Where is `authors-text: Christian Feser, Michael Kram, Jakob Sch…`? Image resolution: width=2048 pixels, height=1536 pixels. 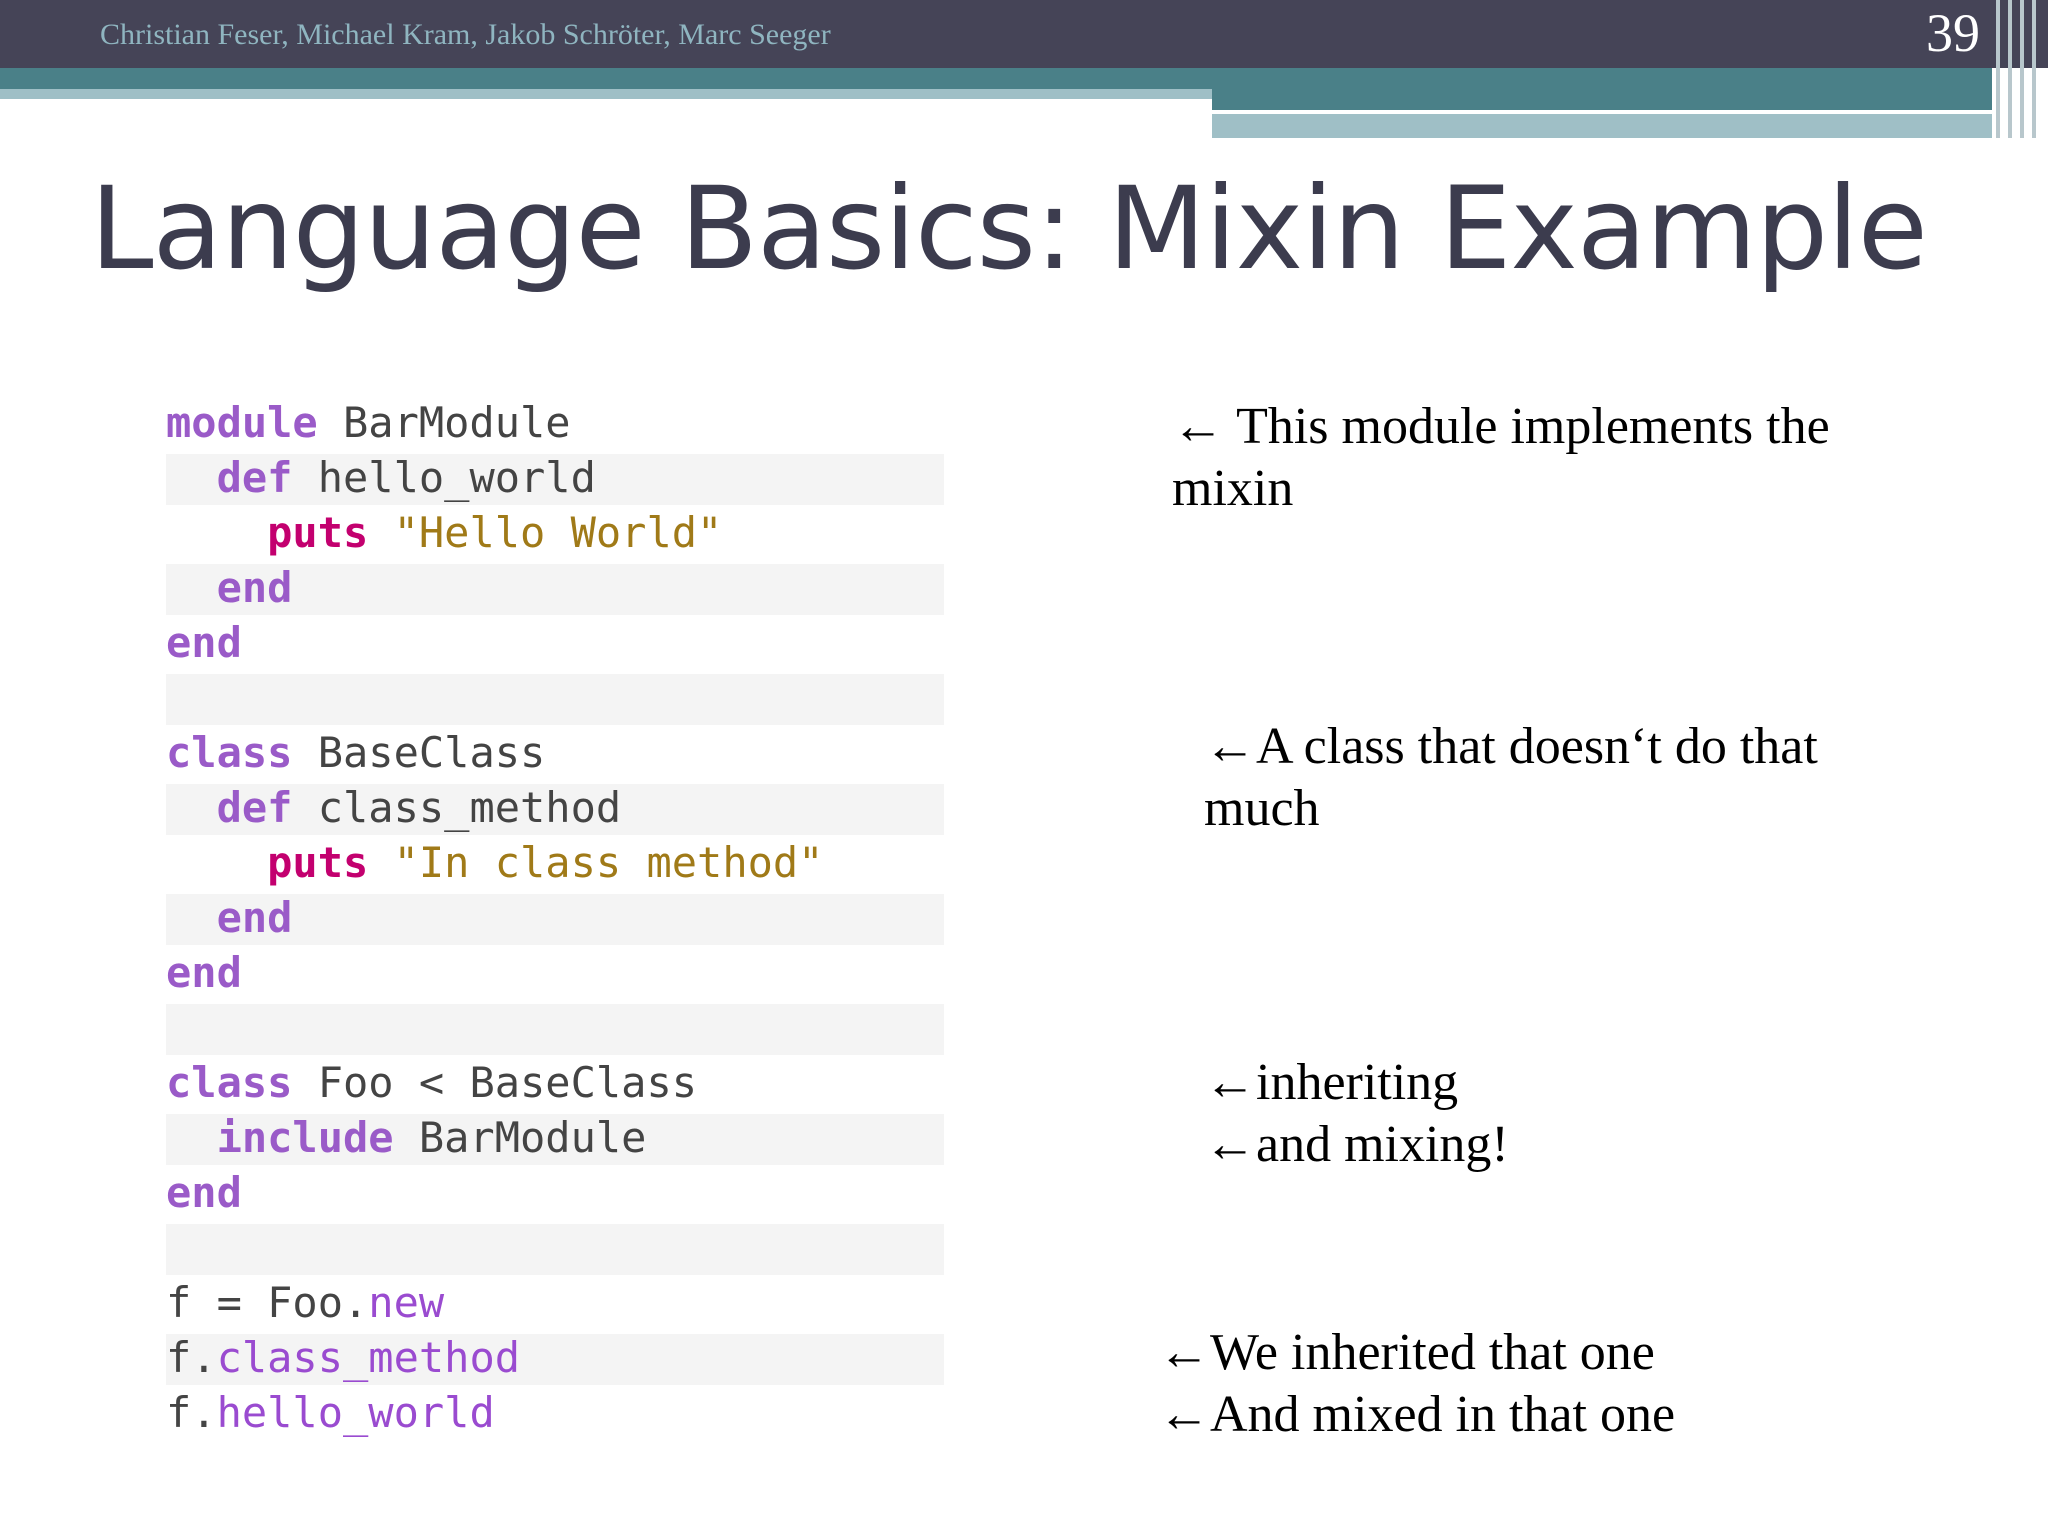
authors-text: Christian Feser, Michael Kram, Jakob Sch… is located at coordinates (465, 34).